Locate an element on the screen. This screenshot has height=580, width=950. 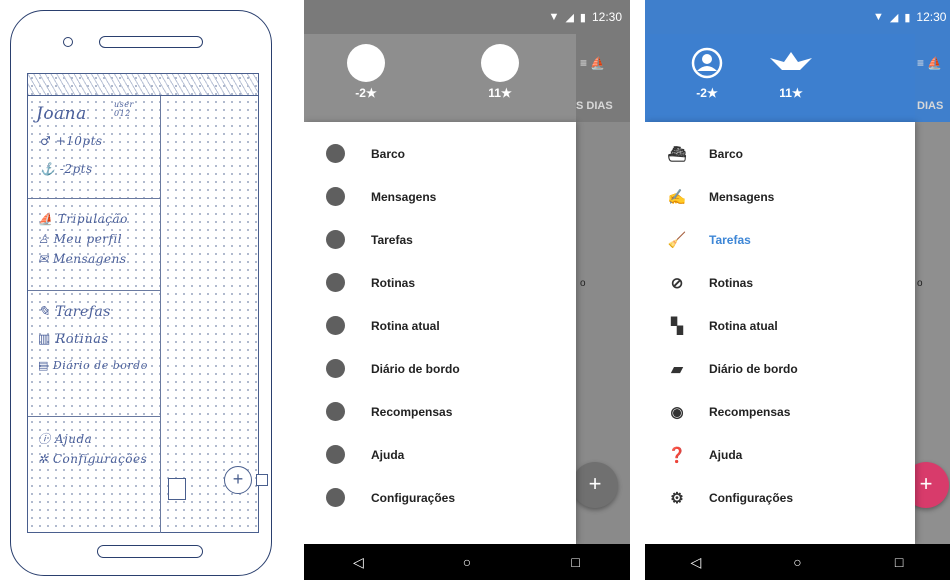
menu-item-recompensas: Recompensas is located at coordinates (440, 411).